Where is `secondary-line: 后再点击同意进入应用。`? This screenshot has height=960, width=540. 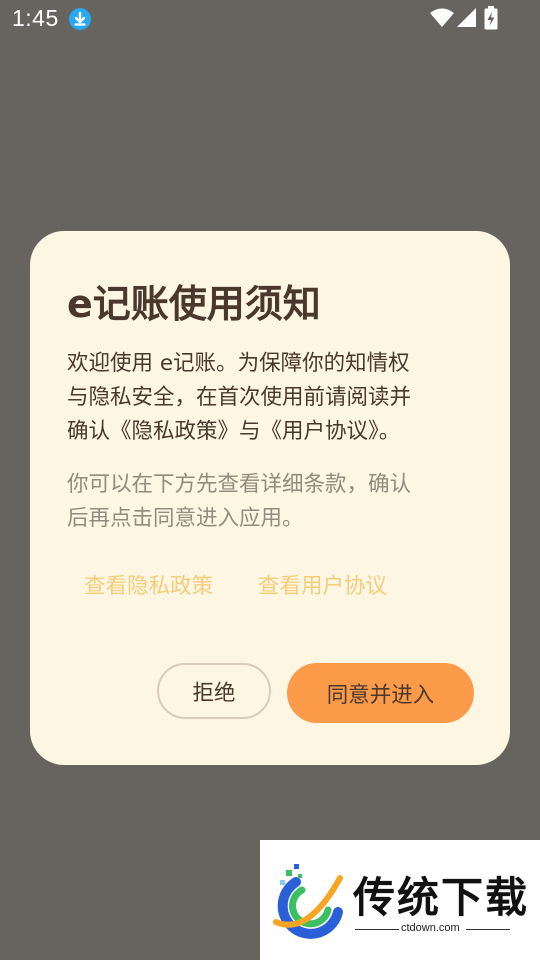
secondary-line: 后再点击同意进入应用。 is located at coordinates (185, 518).